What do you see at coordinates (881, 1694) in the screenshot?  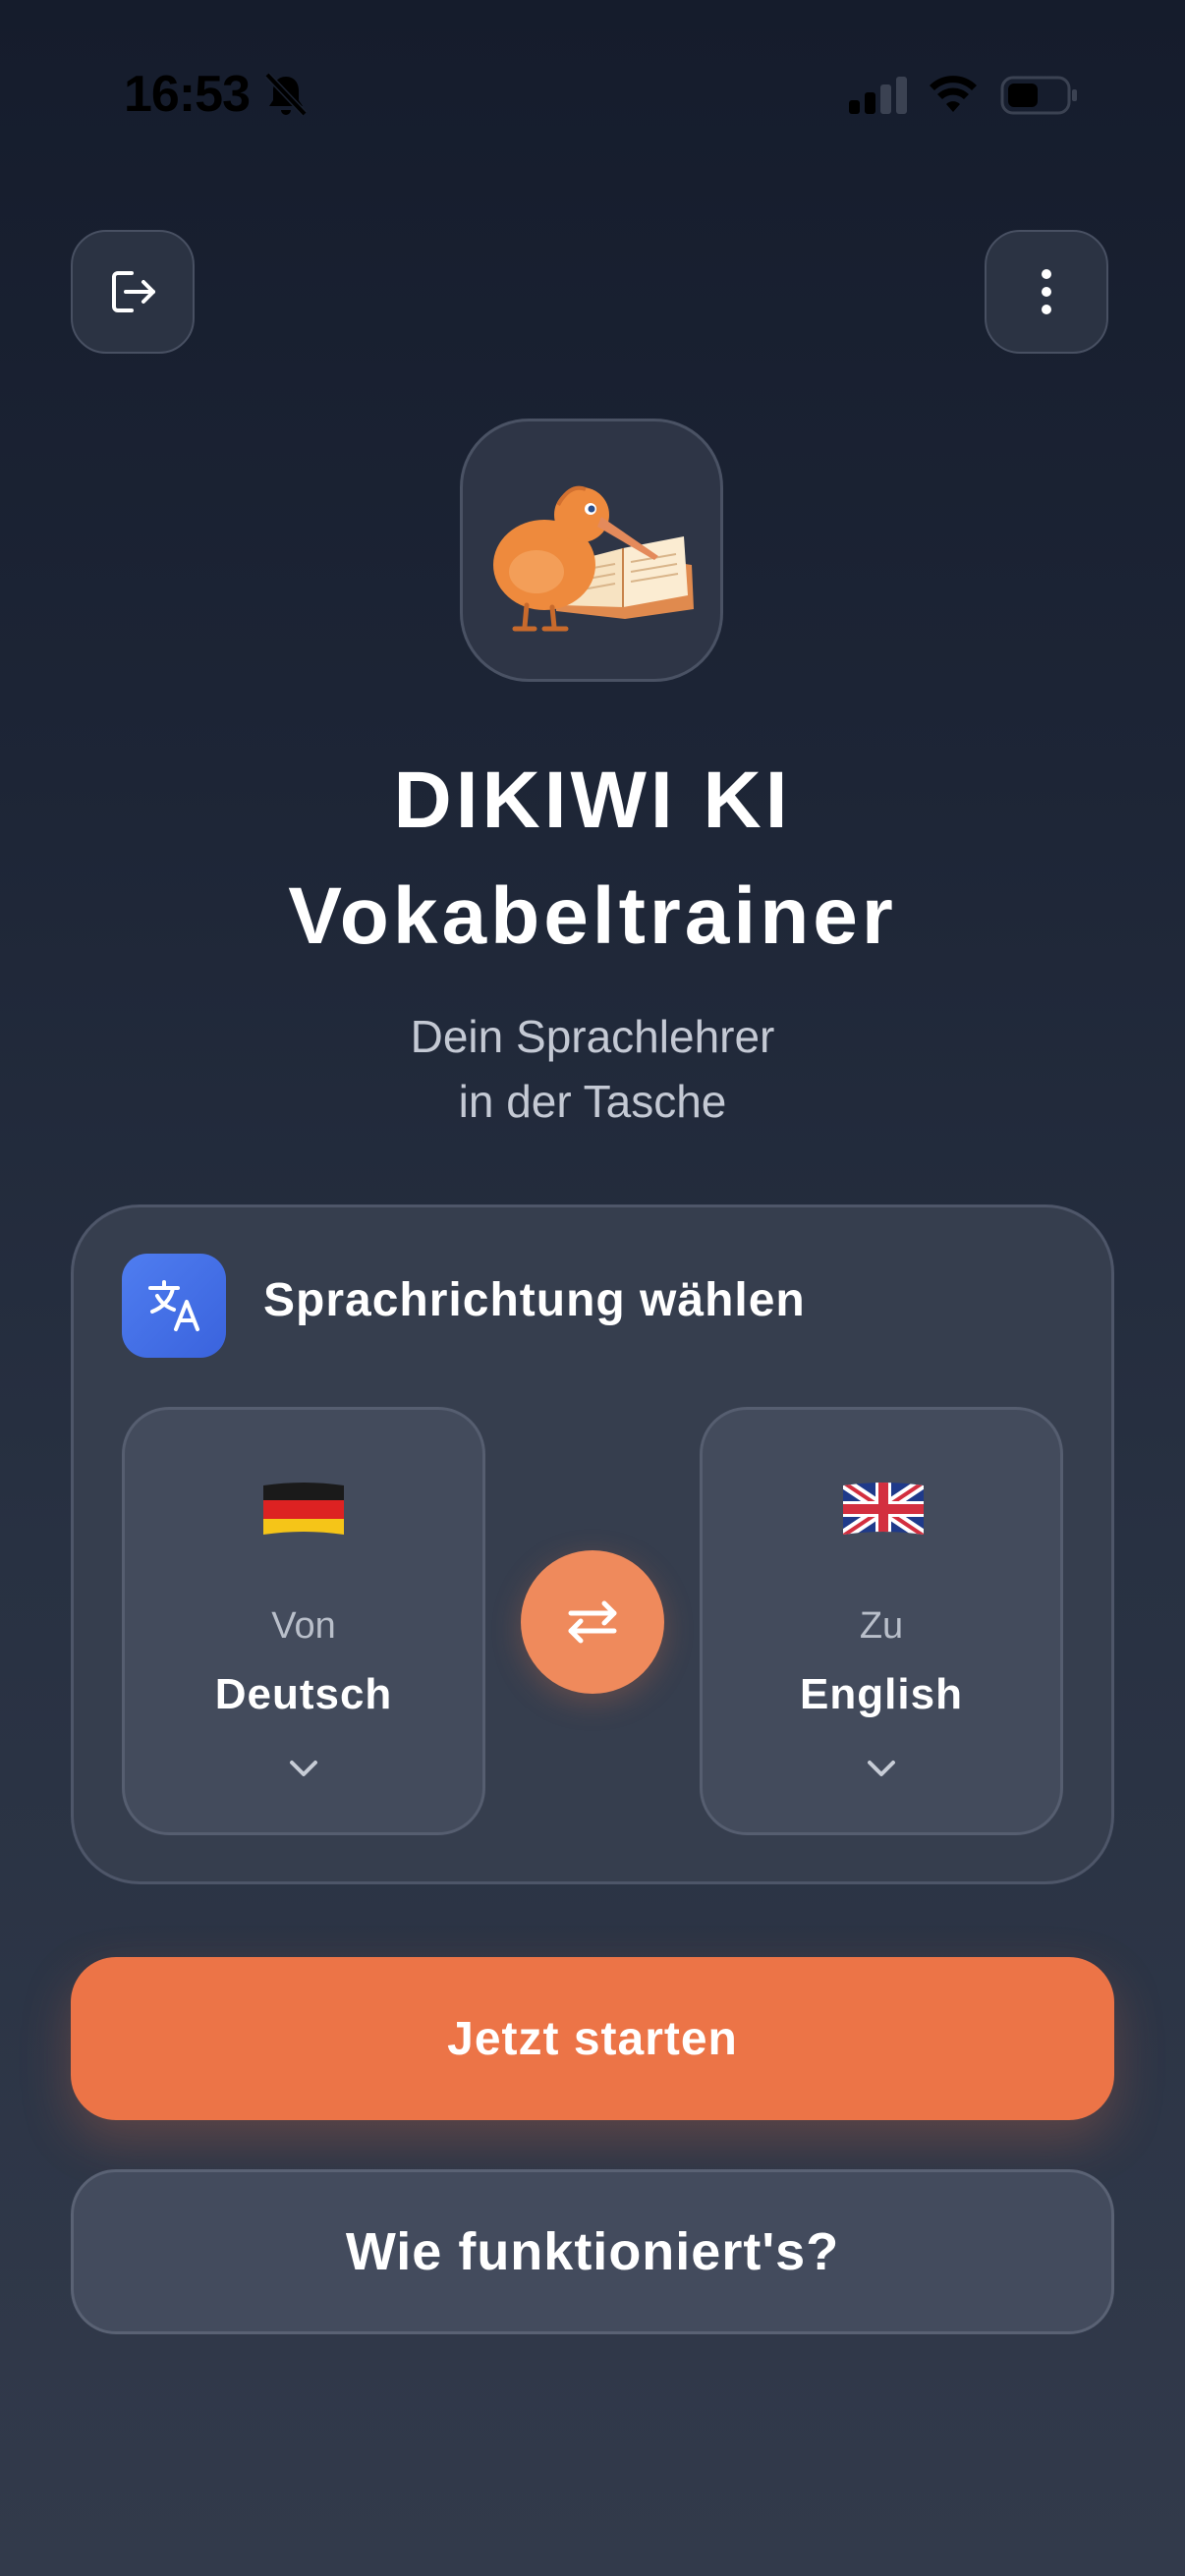 I see `target-language-name: English` at bounding box center [881, 1694].